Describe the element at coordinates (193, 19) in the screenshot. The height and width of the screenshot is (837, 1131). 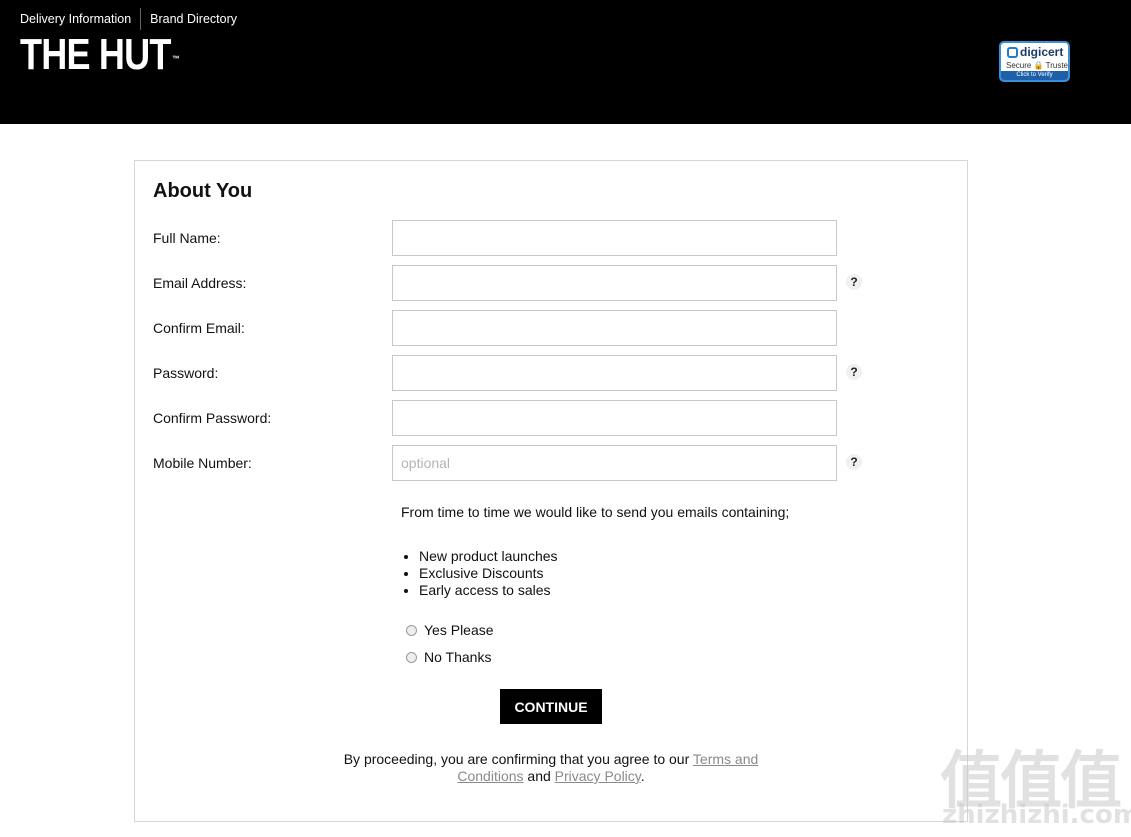
I see `brand-directory-link: Brand Directory` at that location.